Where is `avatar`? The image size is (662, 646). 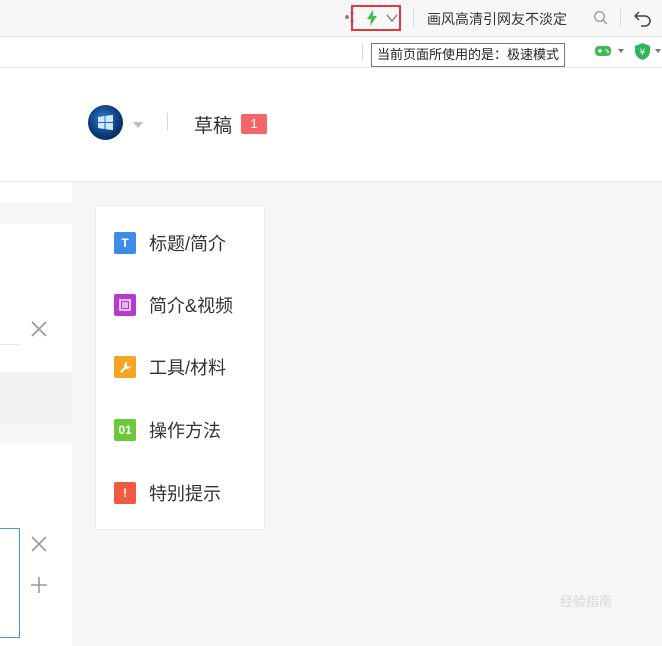 avatar is located at coordinates (105, 122).